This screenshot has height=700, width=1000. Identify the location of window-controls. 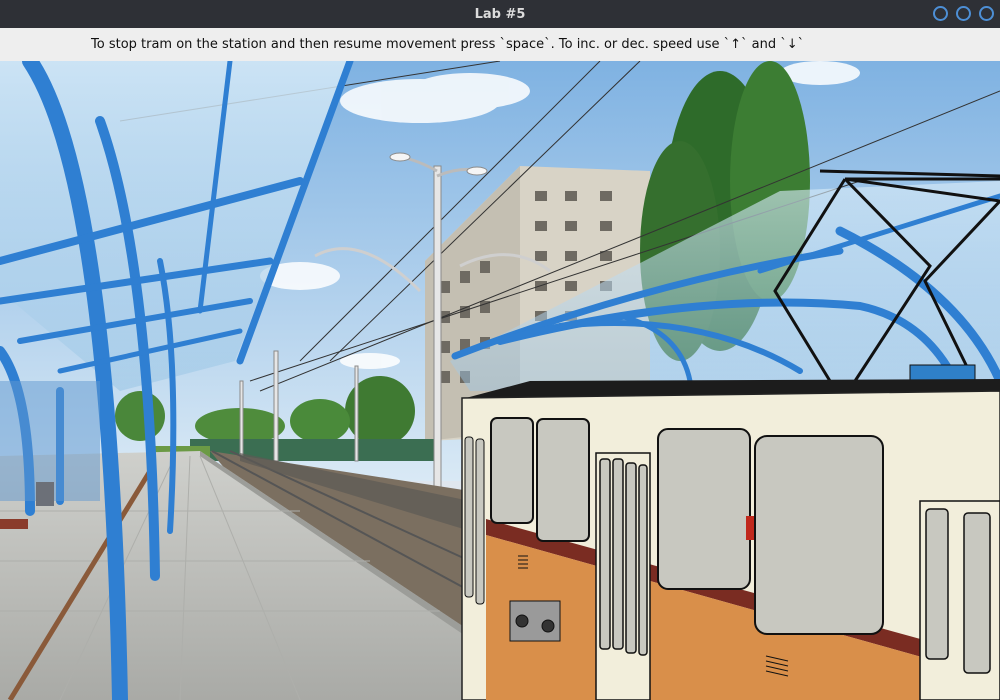
(963, 13).